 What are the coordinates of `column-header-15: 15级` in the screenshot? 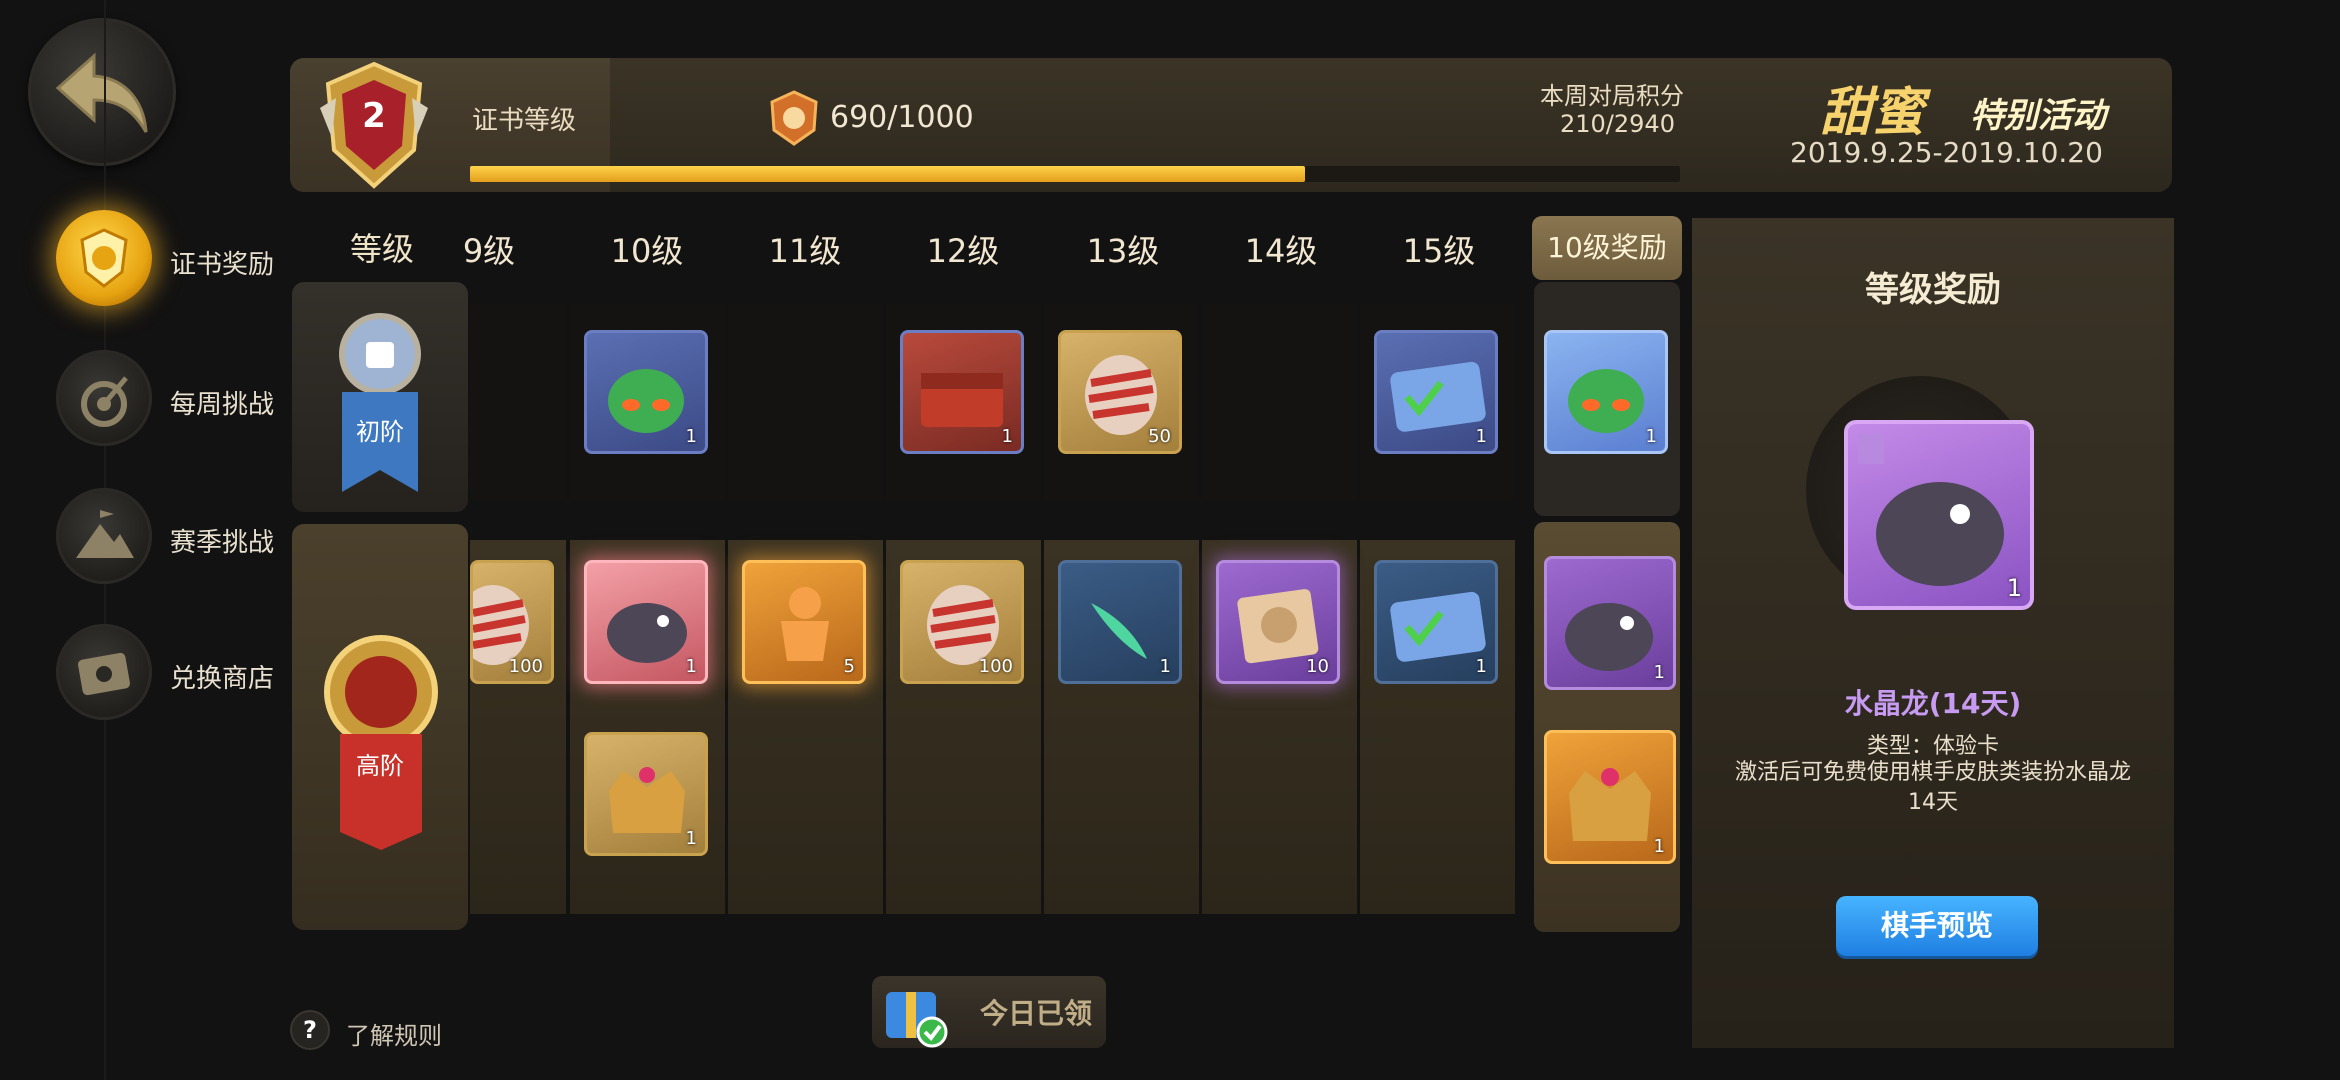 It's located at (1439, 251).